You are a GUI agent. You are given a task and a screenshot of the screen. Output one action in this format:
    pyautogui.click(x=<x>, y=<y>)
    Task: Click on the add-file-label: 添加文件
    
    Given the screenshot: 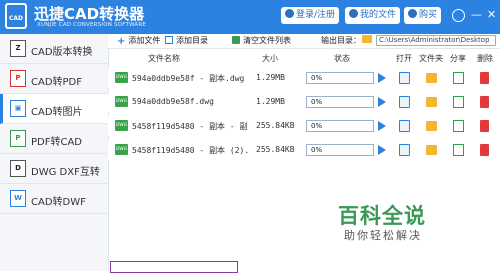 What is the action you would take?
    pyautogui.click(x=144, y=40)
    